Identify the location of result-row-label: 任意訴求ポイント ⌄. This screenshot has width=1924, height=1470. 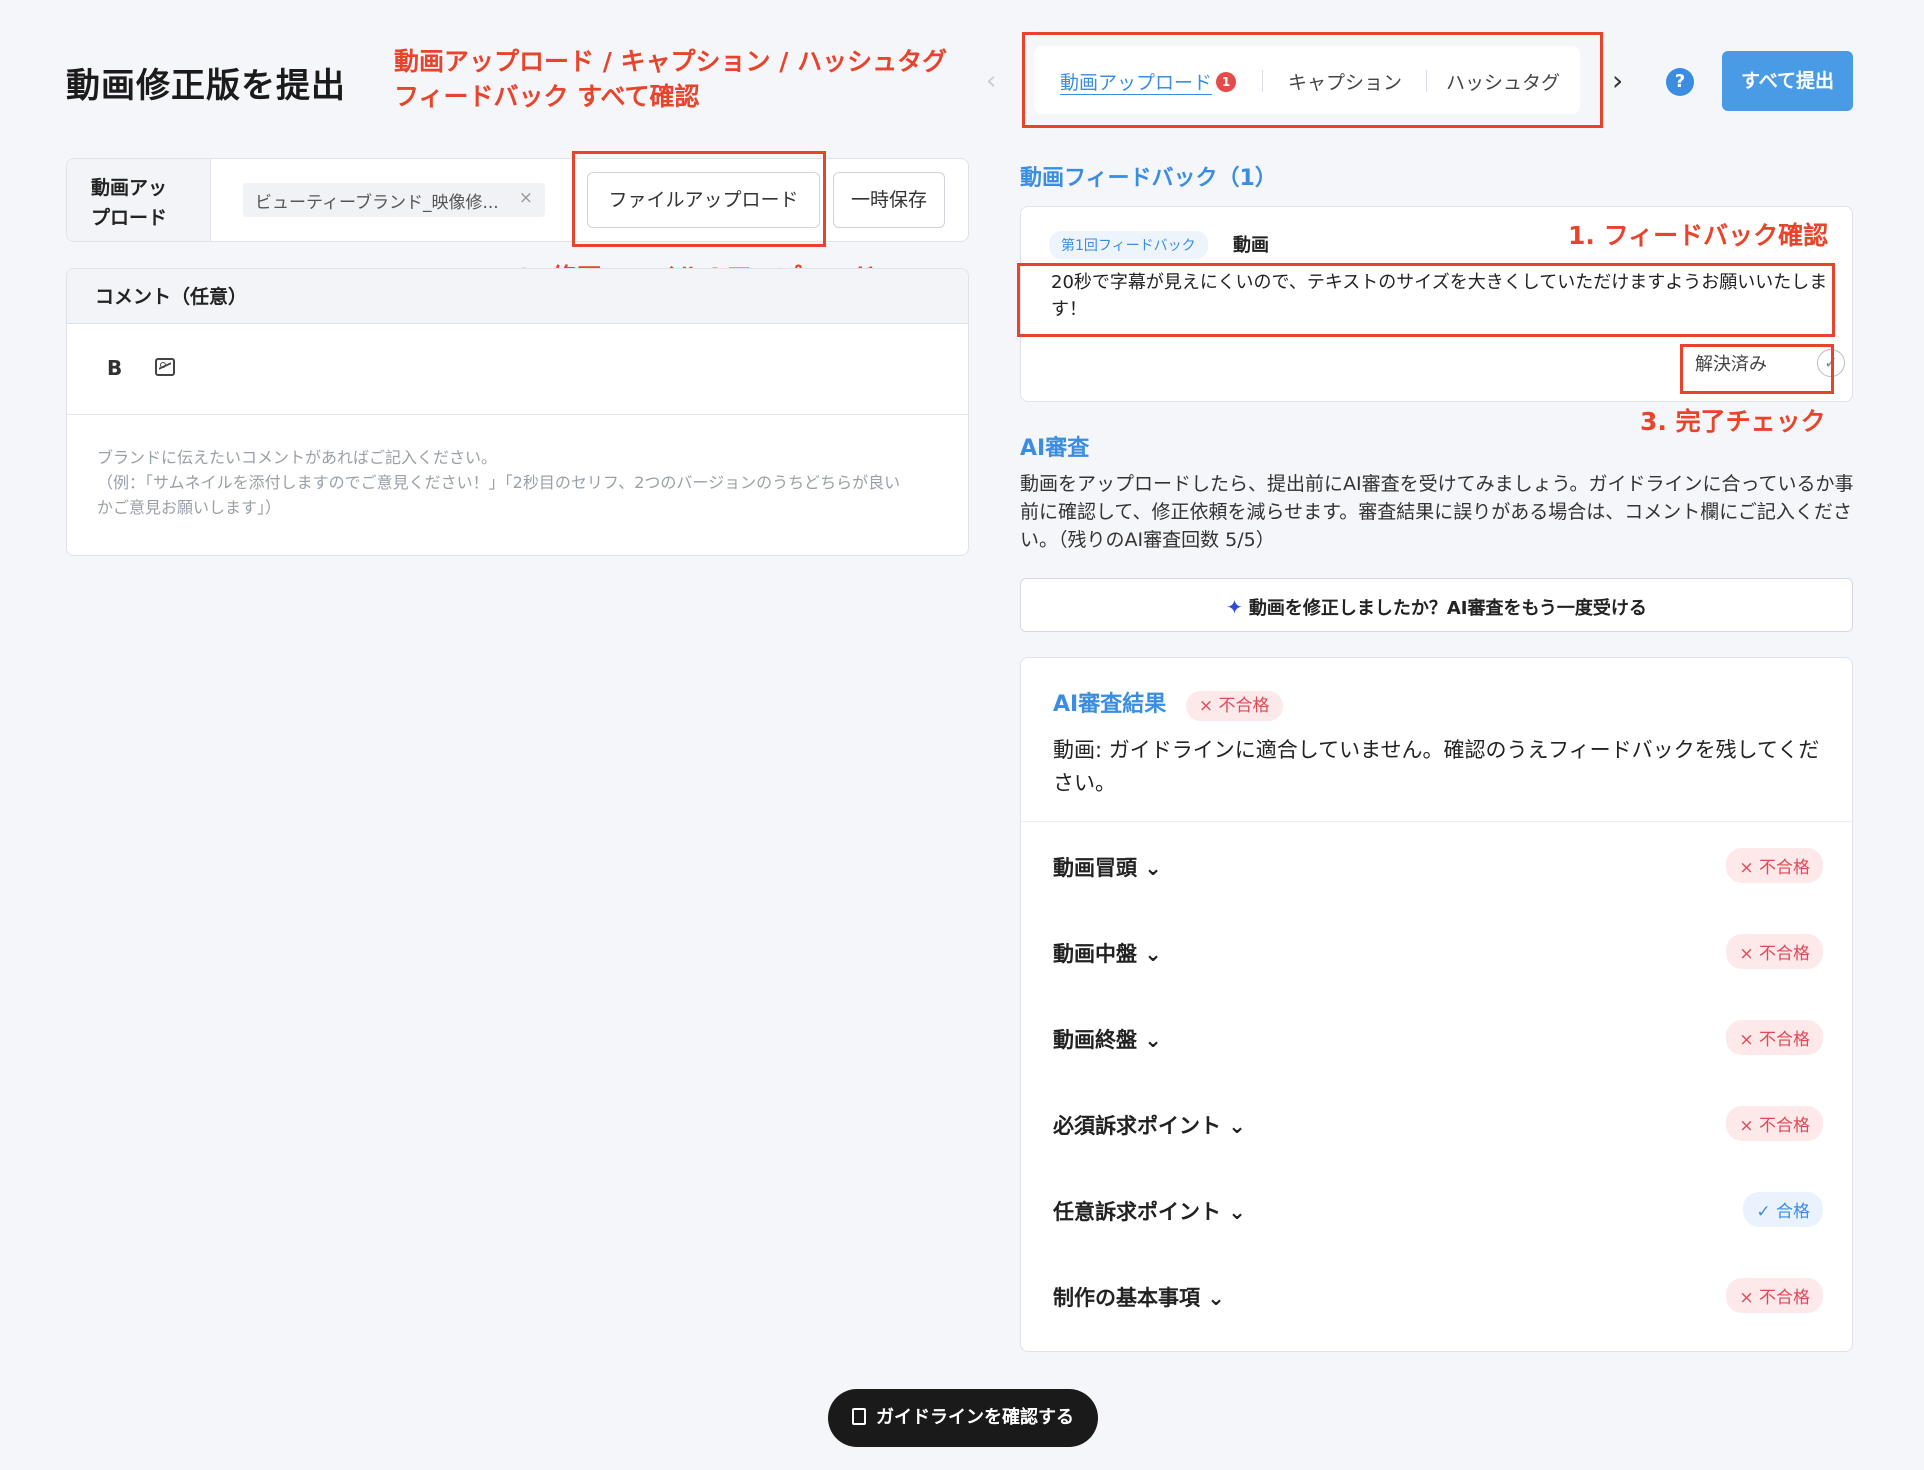
(1149, 1212).